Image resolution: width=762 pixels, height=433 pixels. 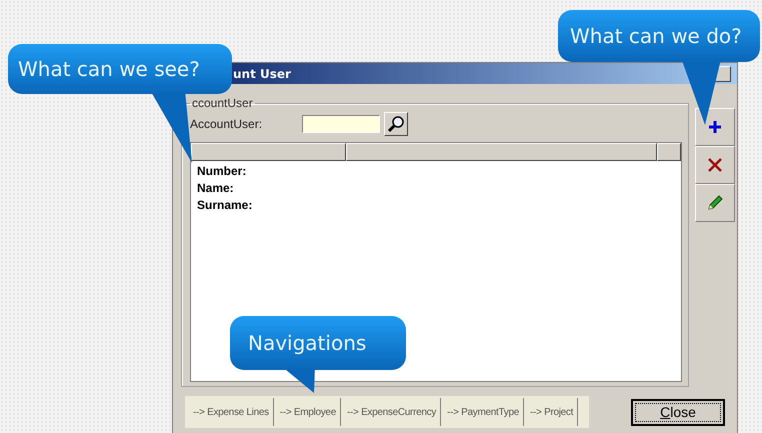 I want to click on close-button: Close, so click(x=678, y=412).